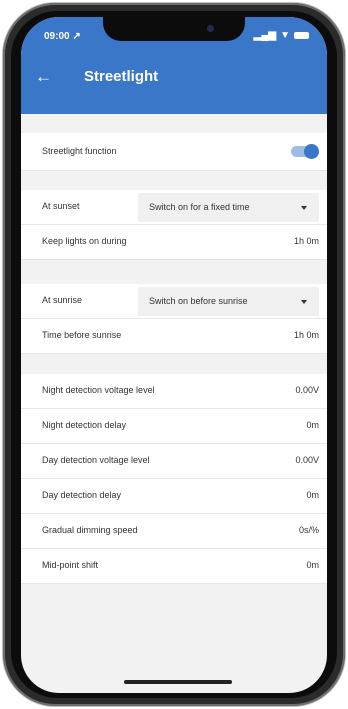 The width and height of the screenshot is (348, 709). I want to click on sunset-mode-selected: Switch on for a fixed time, so click(199, 207).